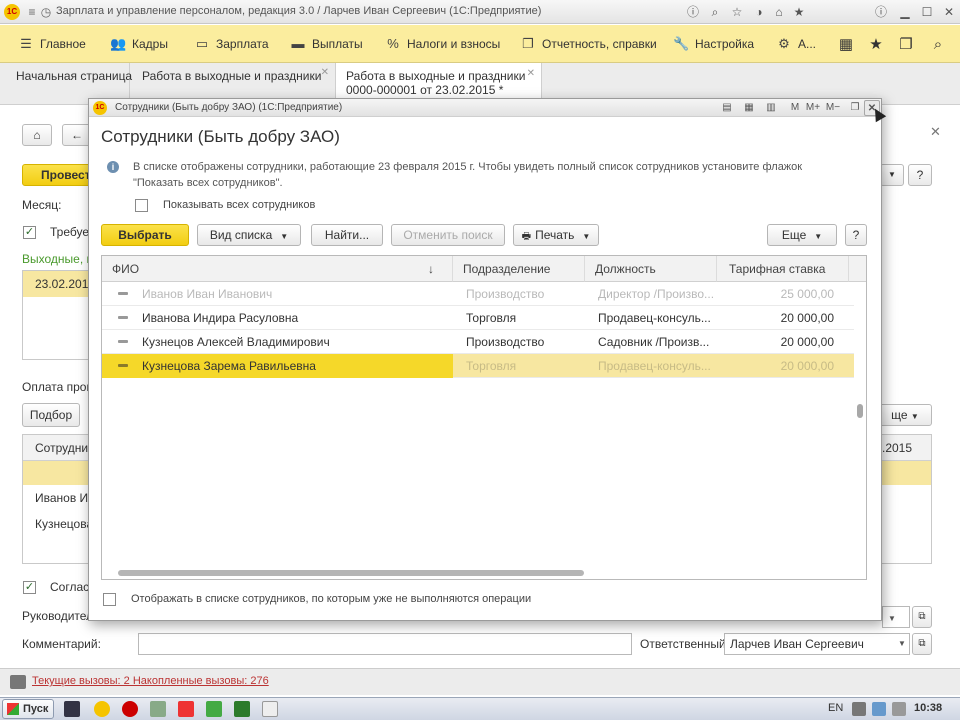 The height and width of the screenshot is (720, 960). Describe the element at coordinates (771, 108) in the screenshot. I see `calculator-icon: ▥` at that location.